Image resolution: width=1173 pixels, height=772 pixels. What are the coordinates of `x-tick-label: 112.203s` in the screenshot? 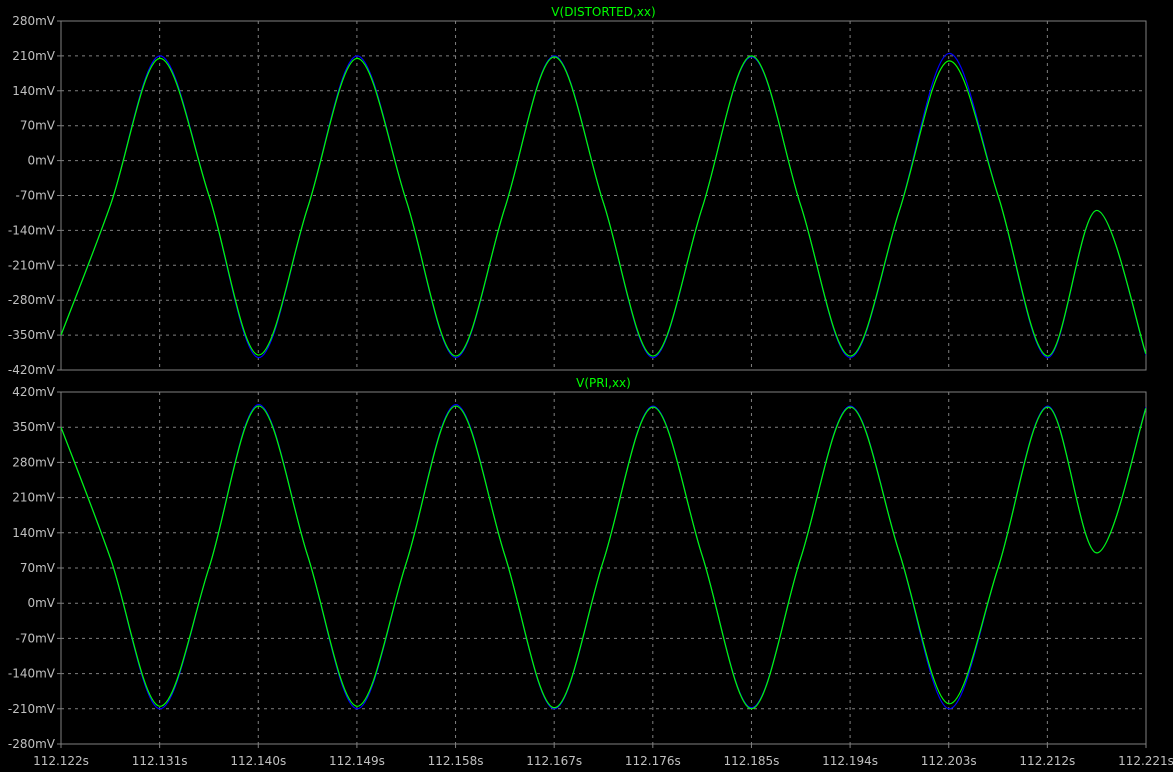 It's located at (949, 761).